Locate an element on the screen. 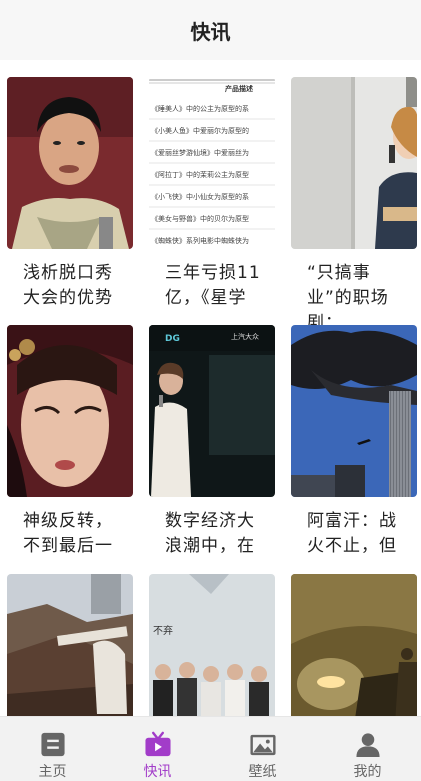  doc-line: 《小美人鱼》中爱丽尔为原型的 is located at coordinates (200, 130).